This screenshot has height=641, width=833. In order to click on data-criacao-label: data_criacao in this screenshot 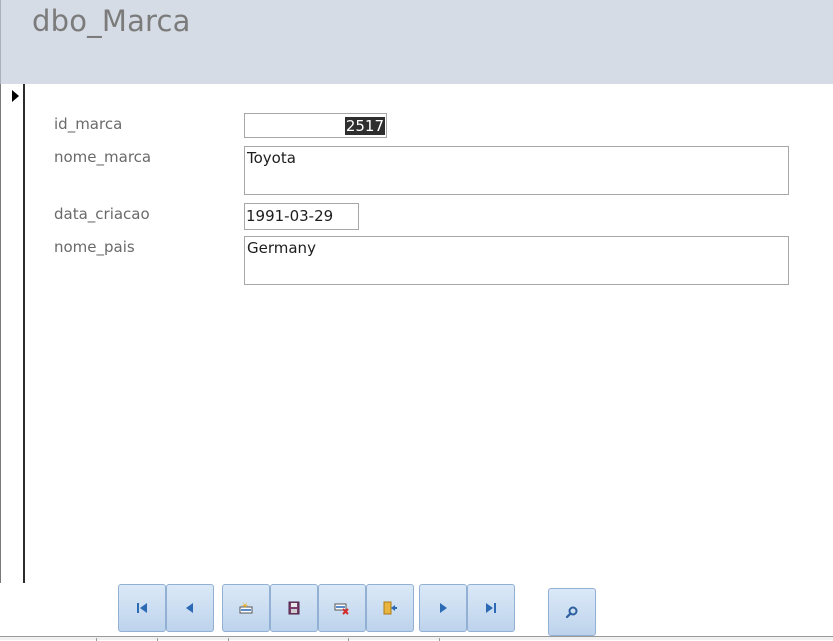, I will do `click(102, 214)`.